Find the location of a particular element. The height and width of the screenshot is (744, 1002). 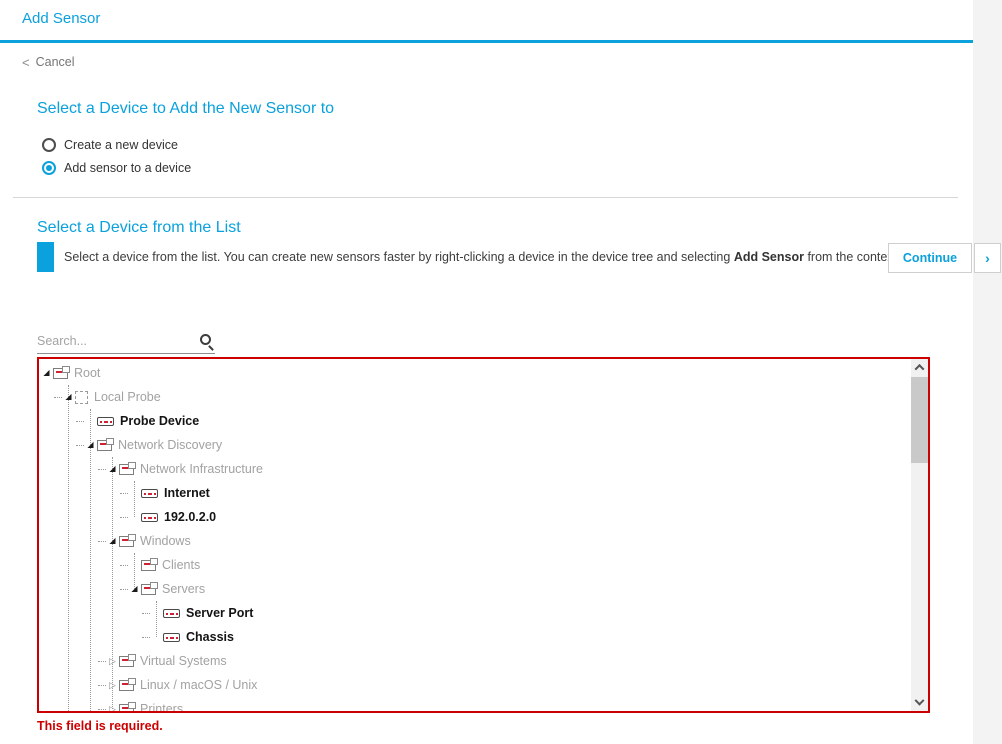

continue-arrow-button: › is located at coordinates (987, 258).